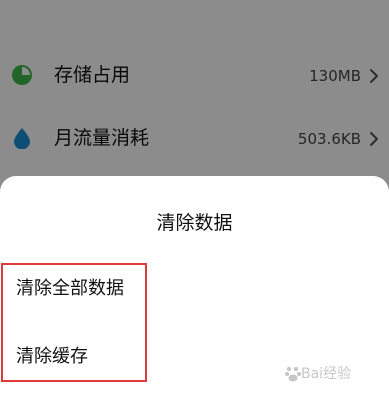 Image resolution: width=389 pixels, height=407 pixels. Describe the element at coordinates (70, 289) in the screenshot. I see `clear-all-data-option: 清除全部数据` at that location.